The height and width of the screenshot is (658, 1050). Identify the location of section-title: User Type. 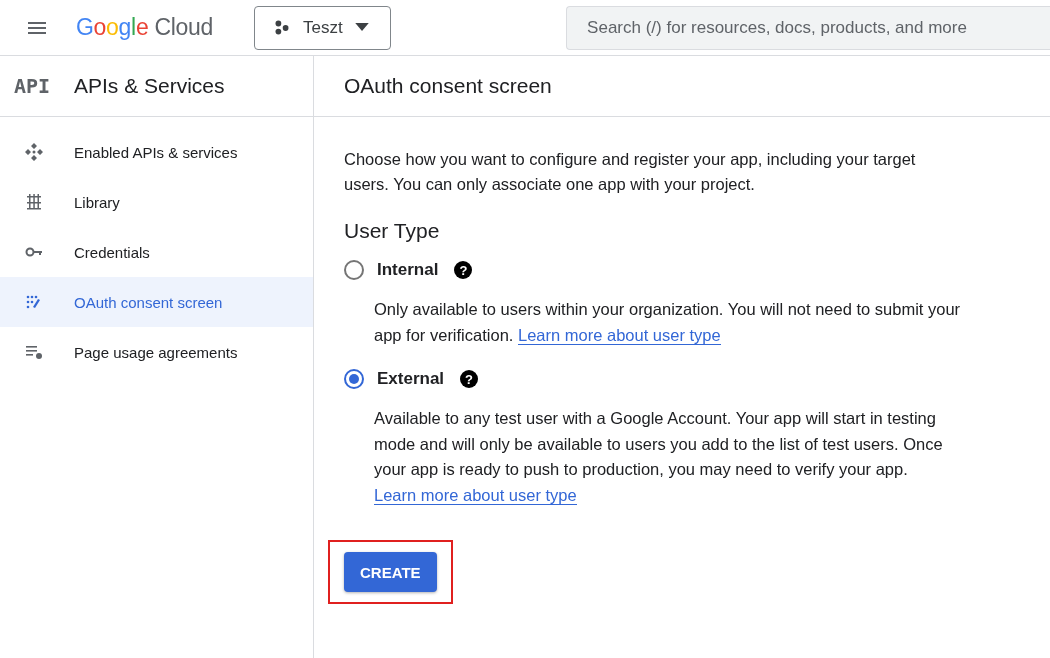
(392, 231).